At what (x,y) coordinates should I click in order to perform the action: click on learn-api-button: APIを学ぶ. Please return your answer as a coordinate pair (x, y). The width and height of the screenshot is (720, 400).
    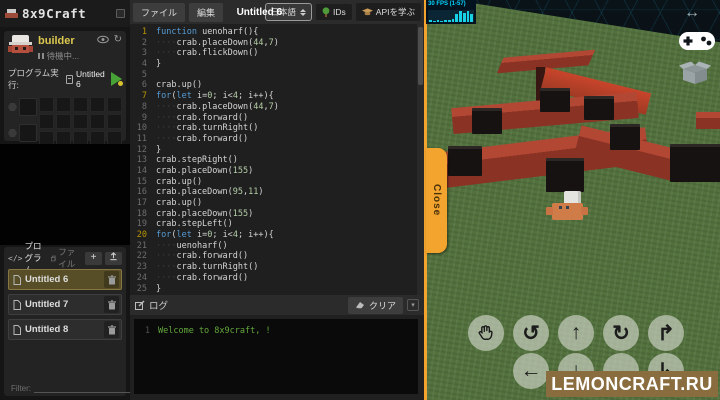
    Looking at the image, I should click on (388, 12).